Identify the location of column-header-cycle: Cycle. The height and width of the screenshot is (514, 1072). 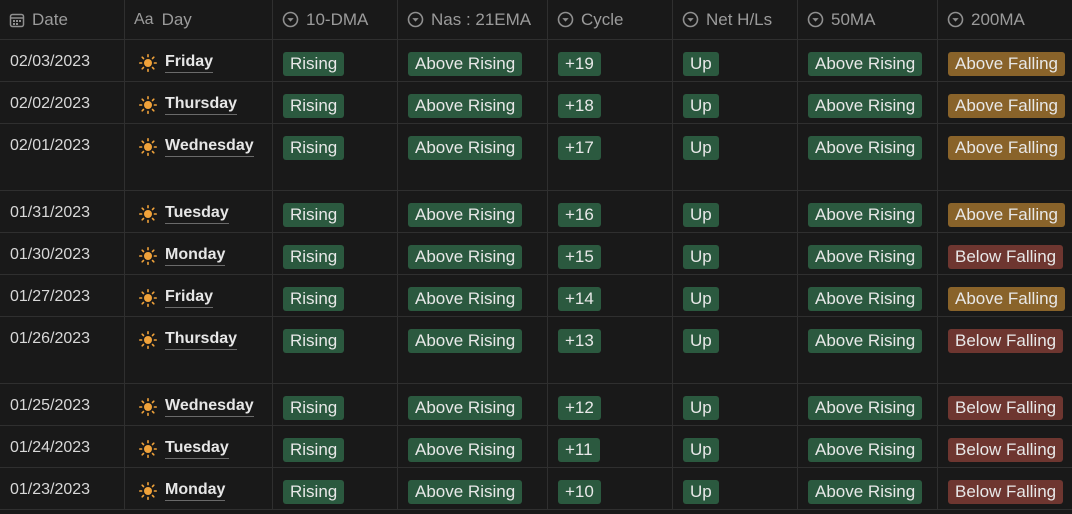
(610, 19).